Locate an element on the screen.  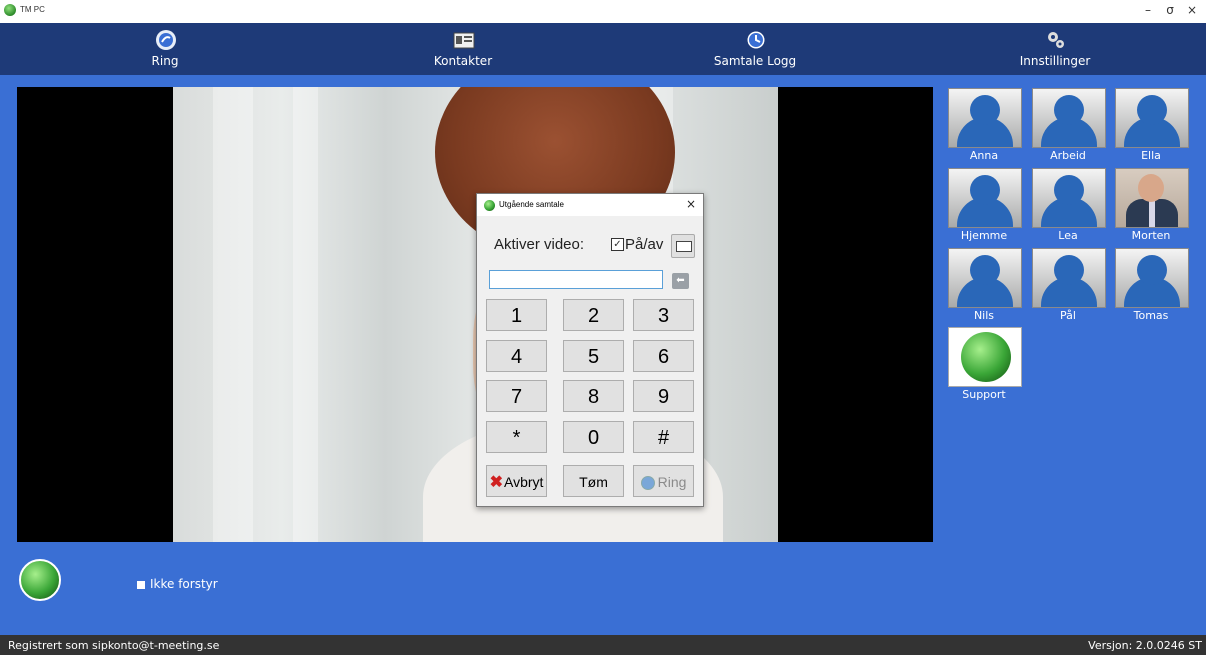
key-star: * is located at coordinates (516, 437).